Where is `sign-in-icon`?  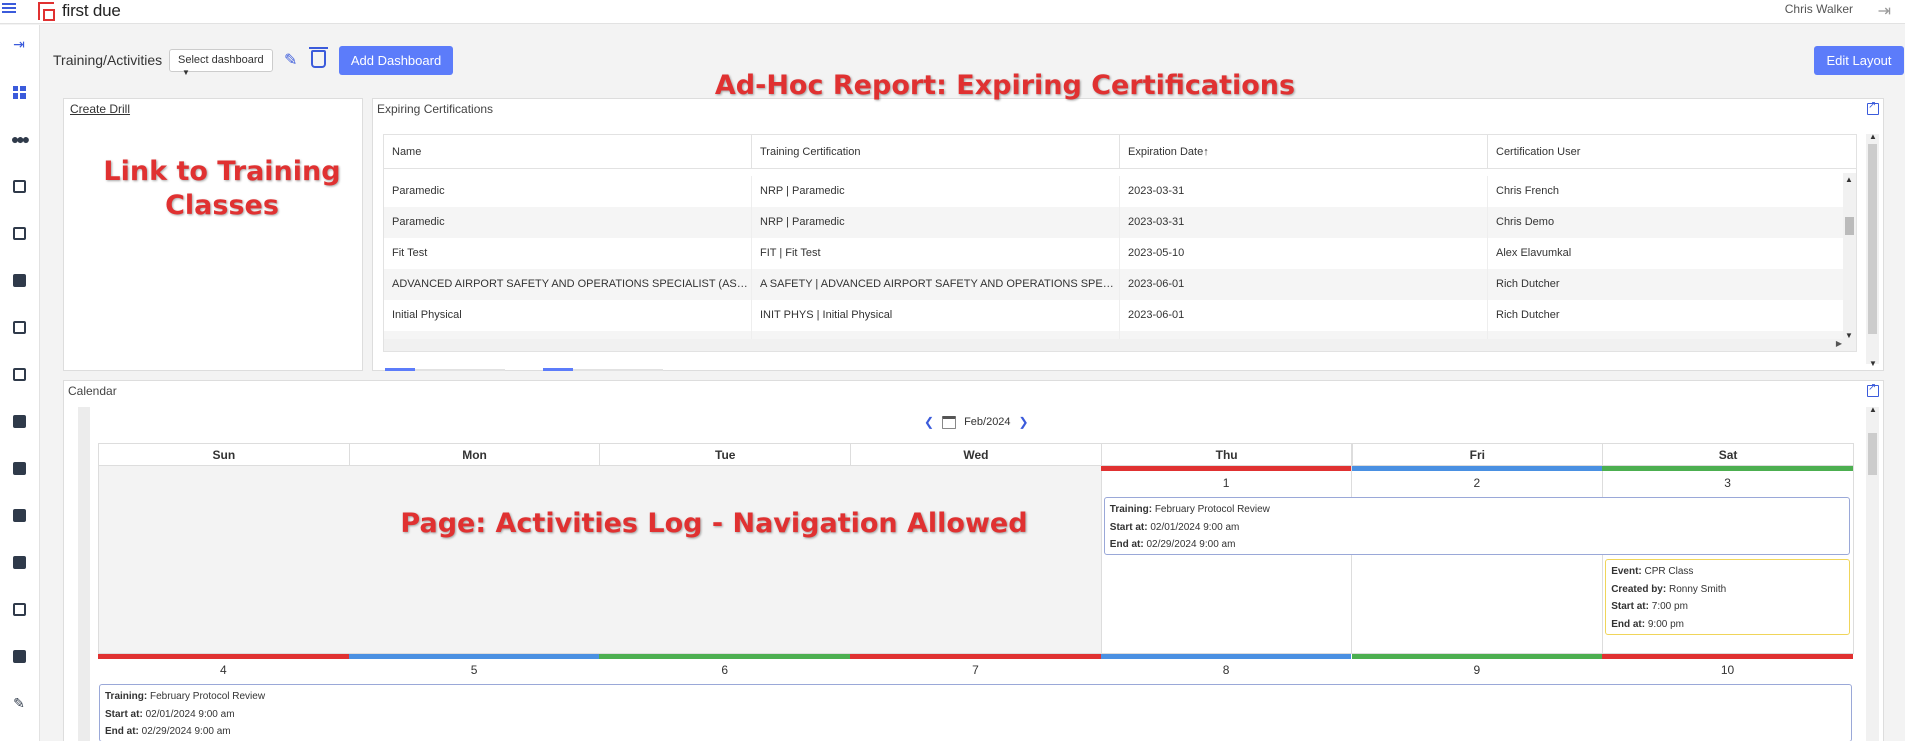
sign-in-icon is located at coordinates (19, 233).